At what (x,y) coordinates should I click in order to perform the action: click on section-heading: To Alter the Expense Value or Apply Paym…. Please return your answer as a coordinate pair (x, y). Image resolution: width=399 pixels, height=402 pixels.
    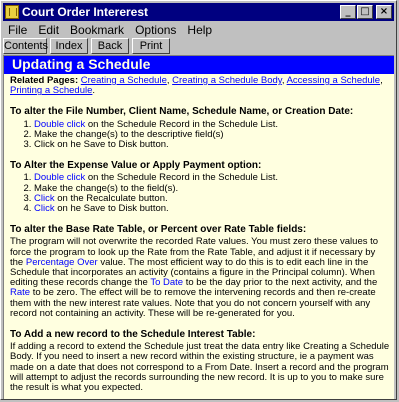
    Looking at the image, I should click on (136, 166).